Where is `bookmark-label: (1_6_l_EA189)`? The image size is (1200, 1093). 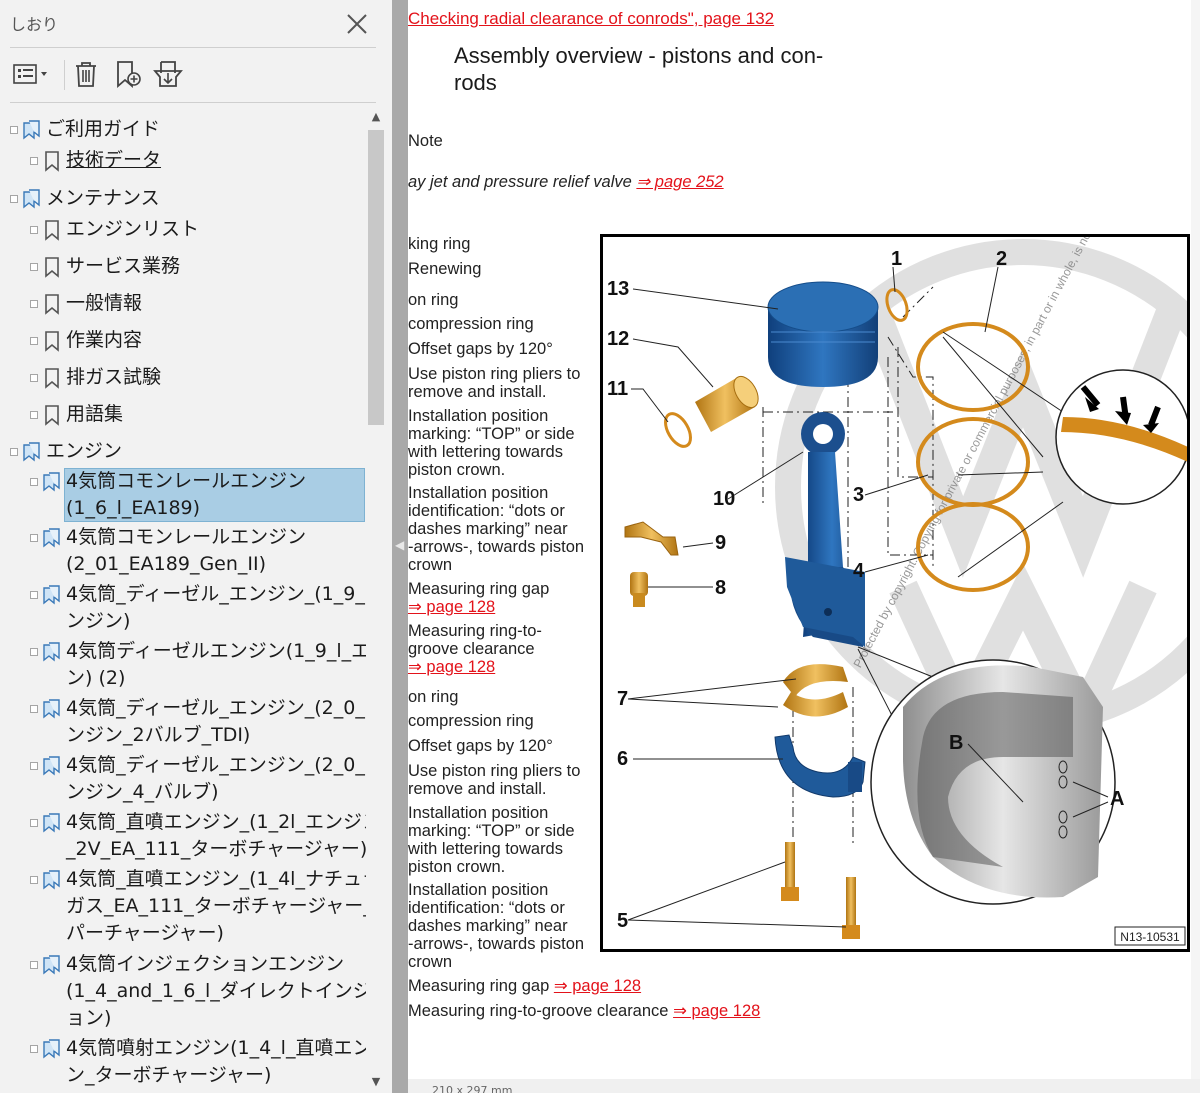
bookmark-label: (1_6_l_EA189) is located at coordinates (133, 508).